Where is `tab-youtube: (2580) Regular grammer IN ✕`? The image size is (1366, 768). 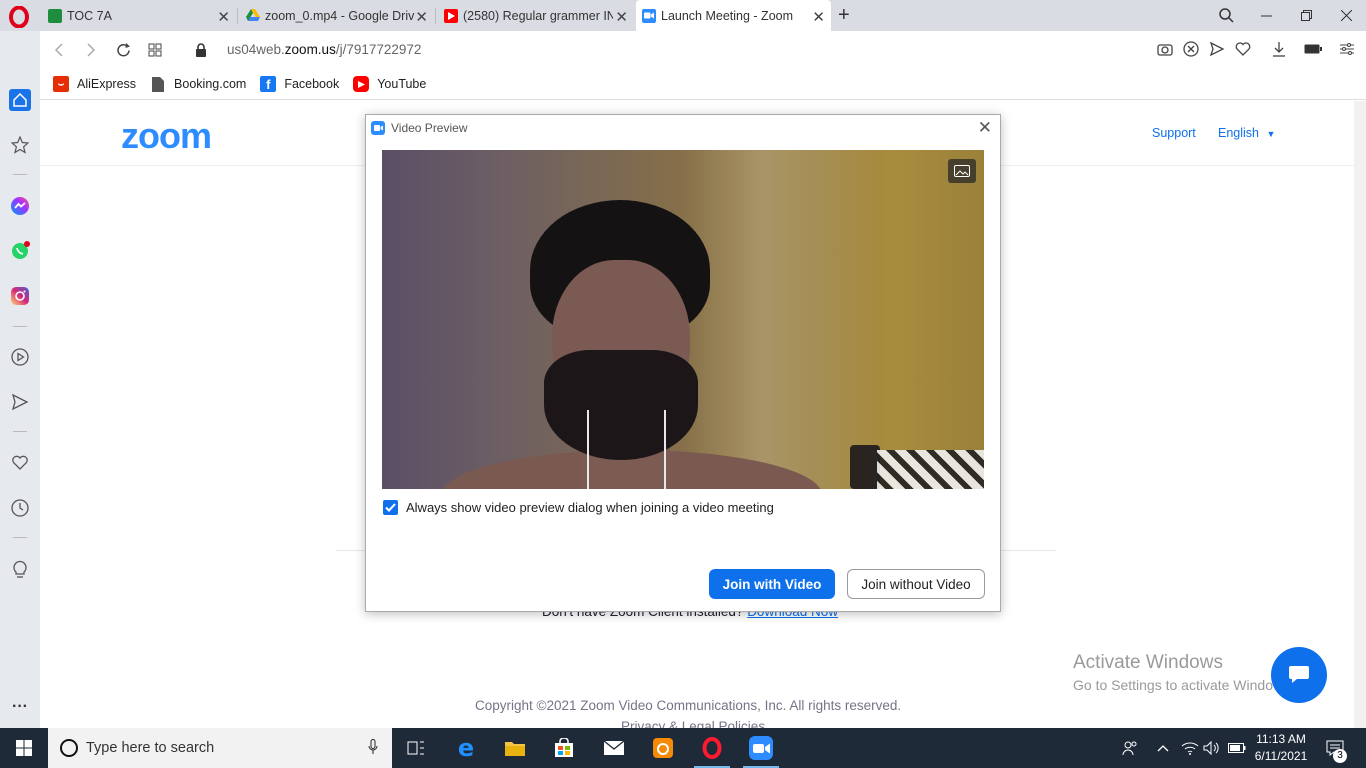 tab-youtube: (2580) Regular grammer IN ✕ is located at coordinates (536, 15).